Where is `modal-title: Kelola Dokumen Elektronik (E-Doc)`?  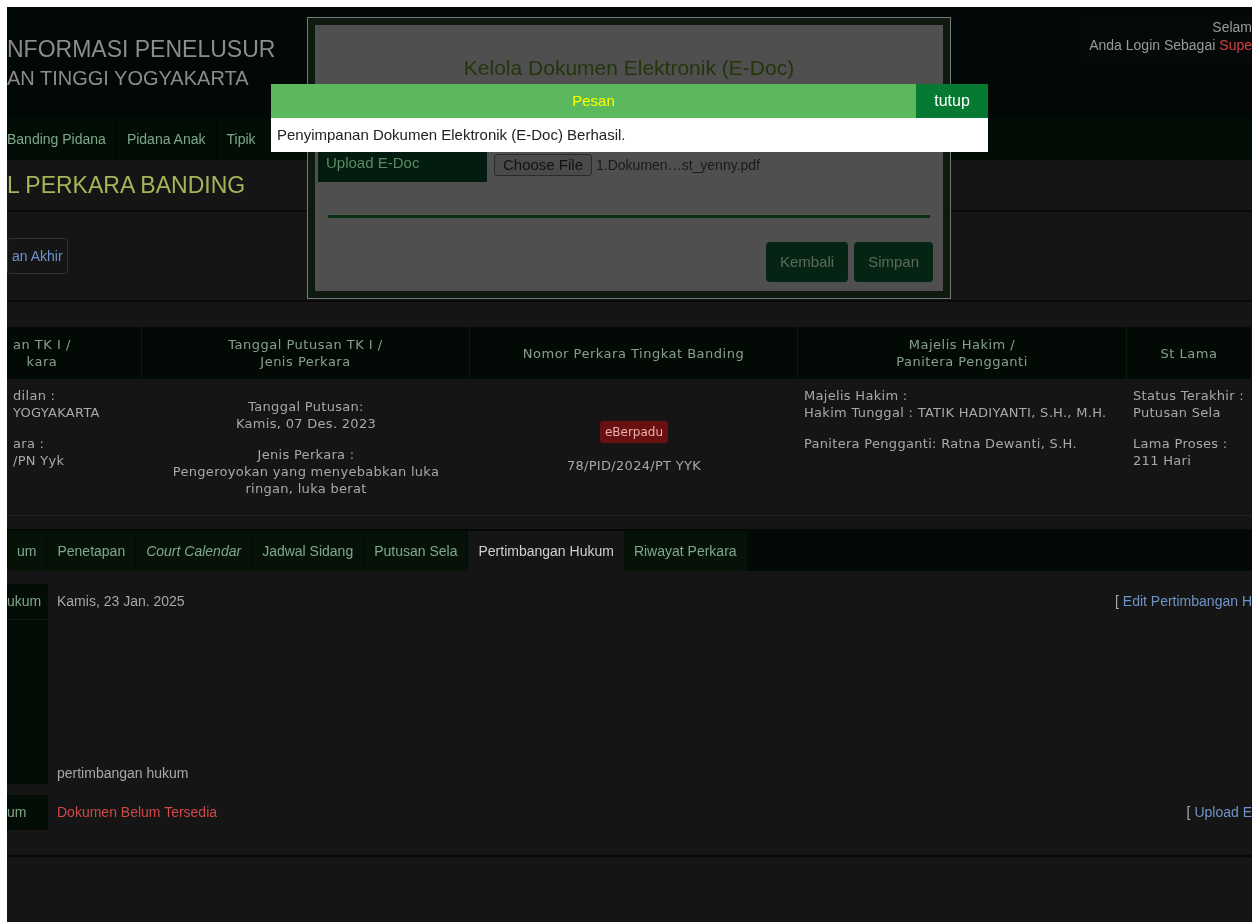 modal-title: Kelola Dokumen Elektronik (E-Doc) is located at coordinates (629, 67).